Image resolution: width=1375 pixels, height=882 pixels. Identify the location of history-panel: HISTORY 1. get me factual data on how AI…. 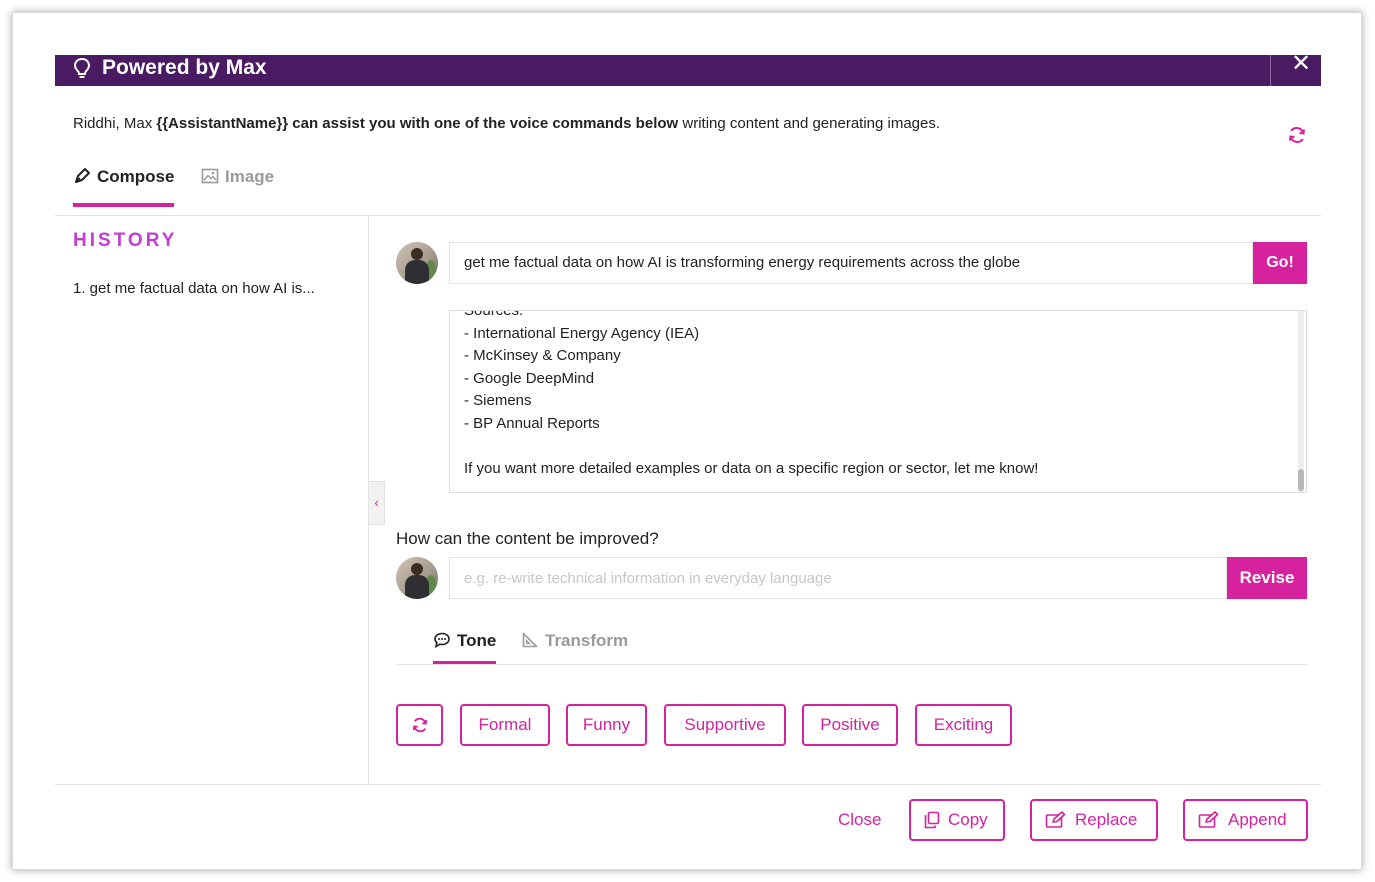
(212, 500).